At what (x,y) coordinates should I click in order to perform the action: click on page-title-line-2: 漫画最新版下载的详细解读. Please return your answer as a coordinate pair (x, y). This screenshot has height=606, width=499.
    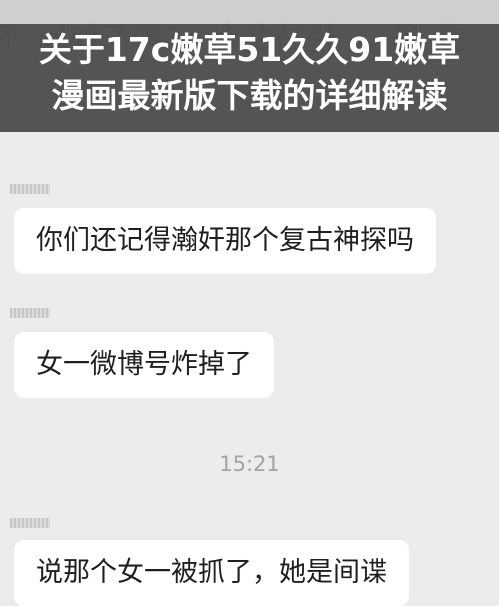
    Looking at the image, I should click on (249, 95).